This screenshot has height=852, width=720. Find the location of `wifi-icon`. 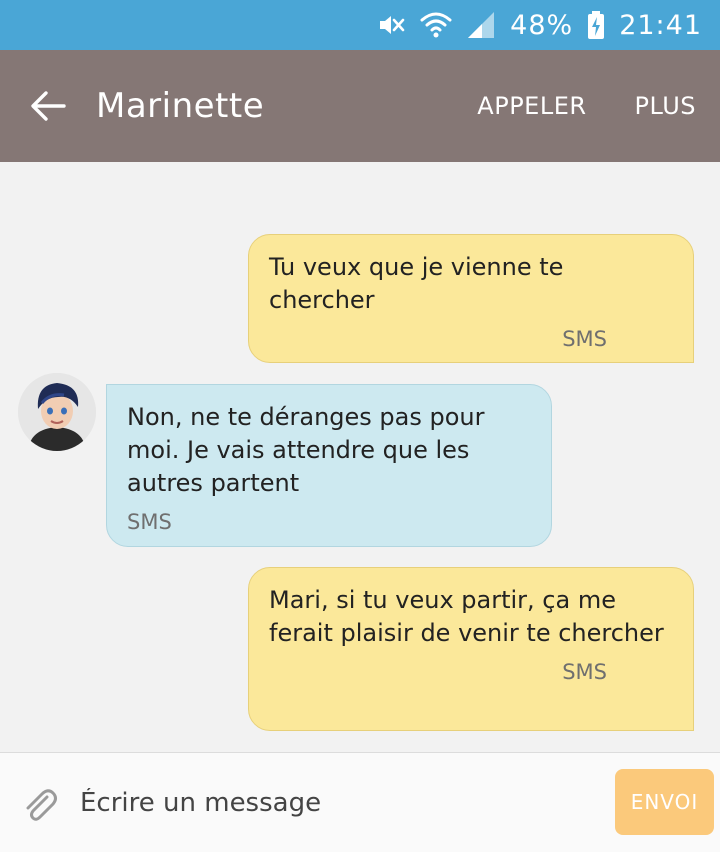

wifi-icon is located at coordinates (436, 25).